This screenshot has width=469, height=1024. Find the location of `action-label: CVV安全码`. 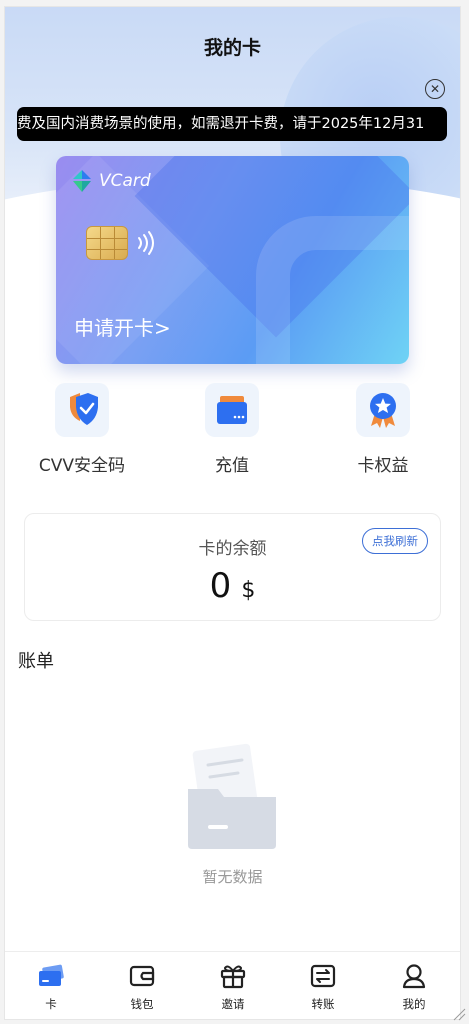

action-label: CVV安全码 is located at coordinates (82, 466).